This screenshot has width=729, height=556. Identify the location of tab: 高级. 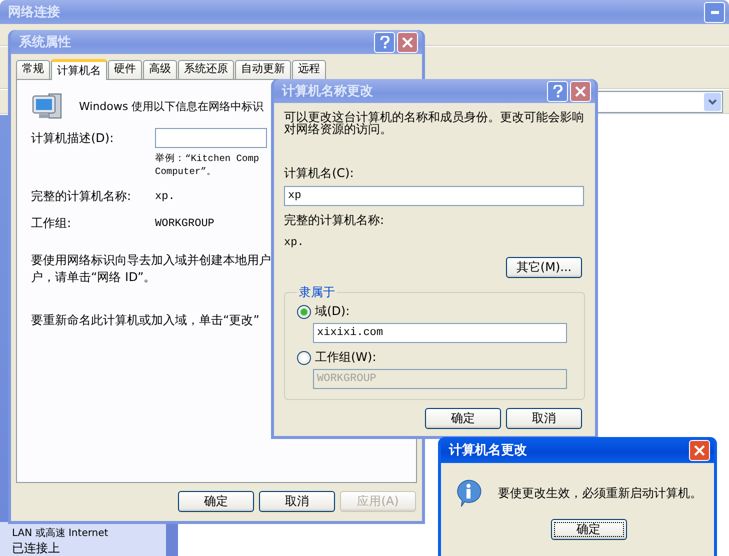
(160, 69).